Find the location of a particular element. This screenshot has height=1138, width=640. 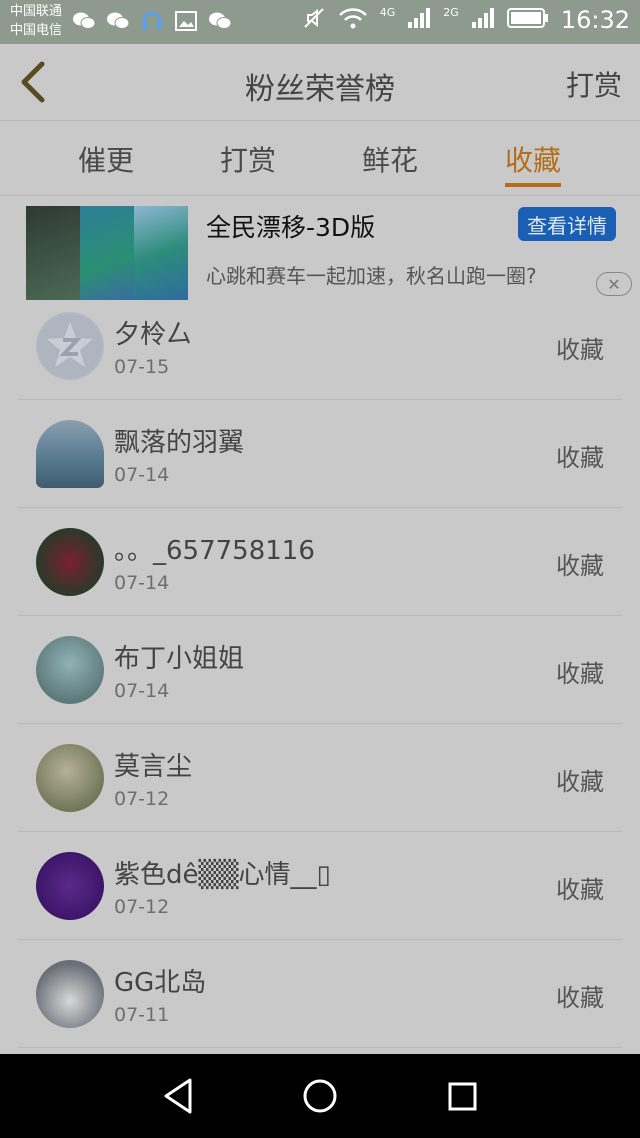

list-item: 莫言尘 07-12 收藏 is located at coordinates (320, 778).